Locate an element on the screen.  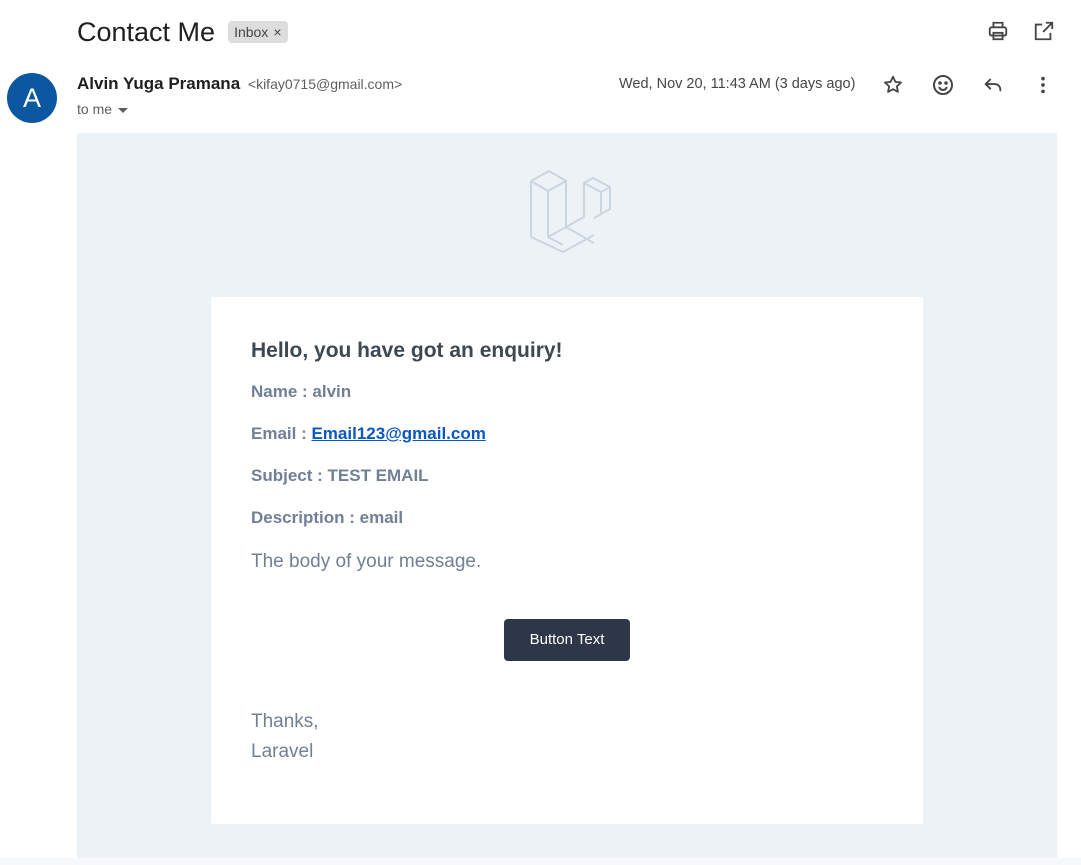
signature-text: Laravel is located at coordinates (282, 751).